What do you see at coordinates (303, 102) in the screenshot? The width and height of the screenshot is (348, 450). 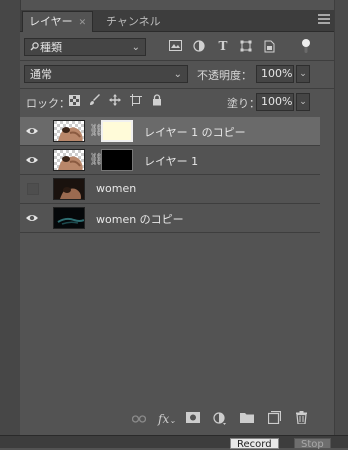 I see `fill-slider-dropdown: ⌄` at bounding box center [303, 102].